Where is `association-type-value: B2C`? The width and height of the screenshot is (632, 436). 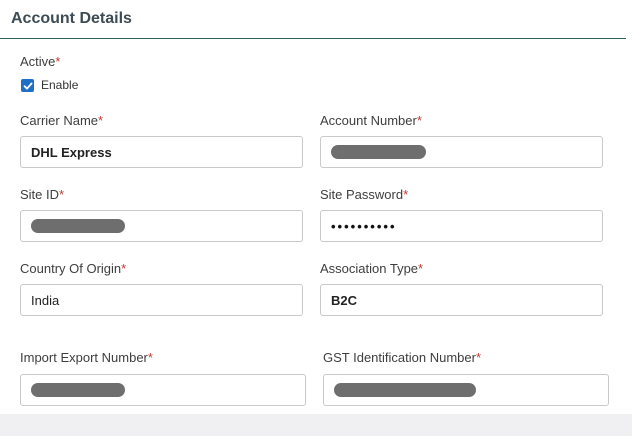 association-type-value: B2C is located at coordinates (344, 300).